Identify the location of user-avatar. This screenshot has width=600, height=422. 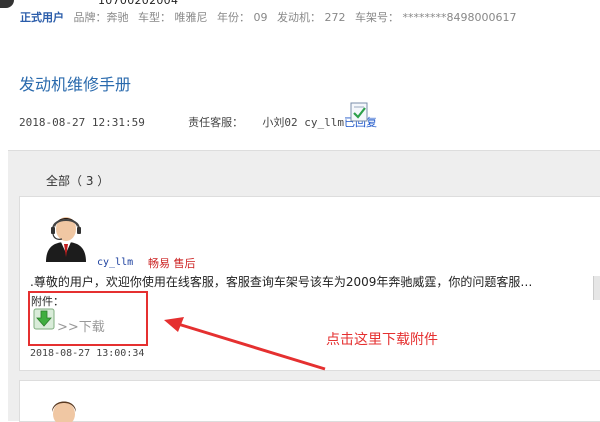
(7, 4).